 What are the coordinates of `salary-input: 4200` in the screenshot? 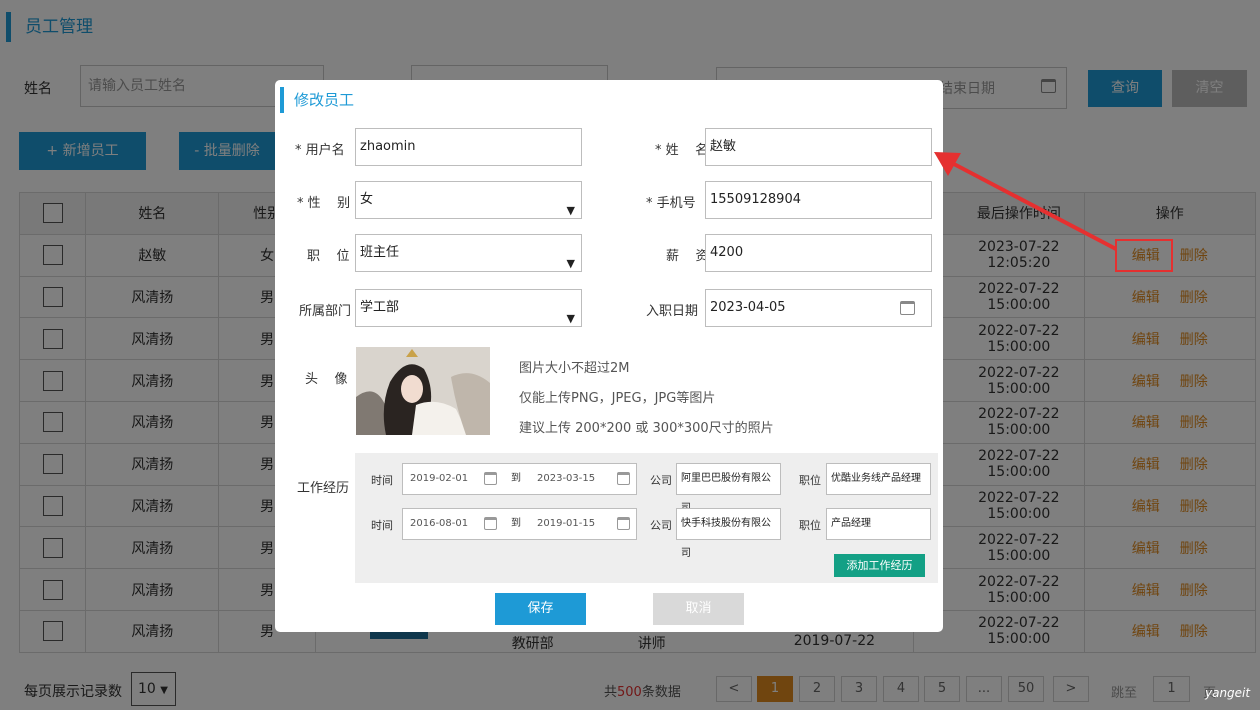 It's located at (818, 253).